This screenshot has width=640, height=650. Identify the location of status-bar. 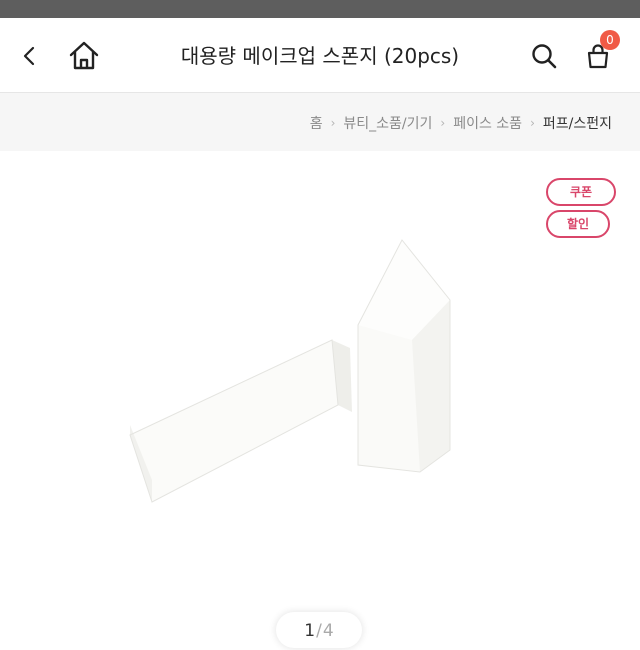
(320, 9).